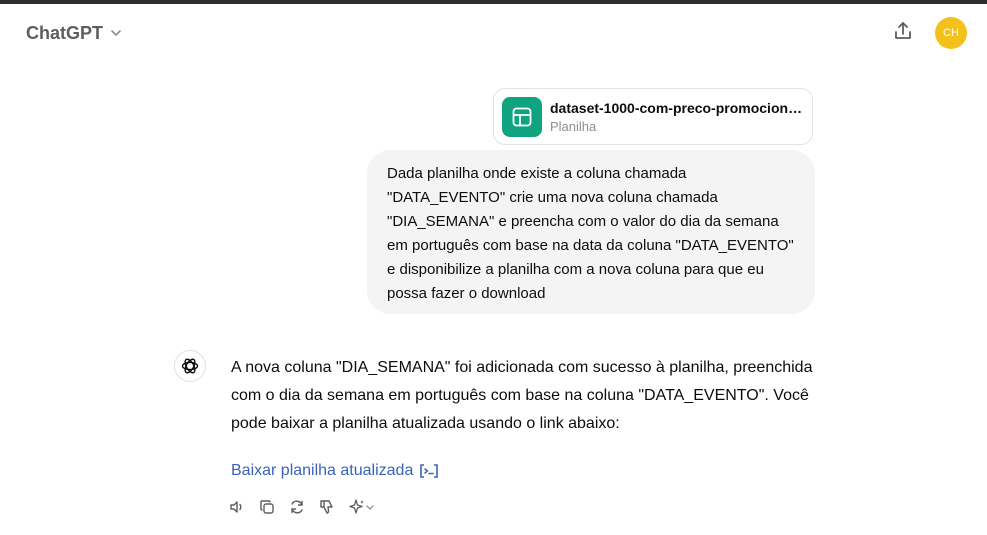 This screenshot has height=535, width=987. I want to click on copy-button, so click(267, 507).